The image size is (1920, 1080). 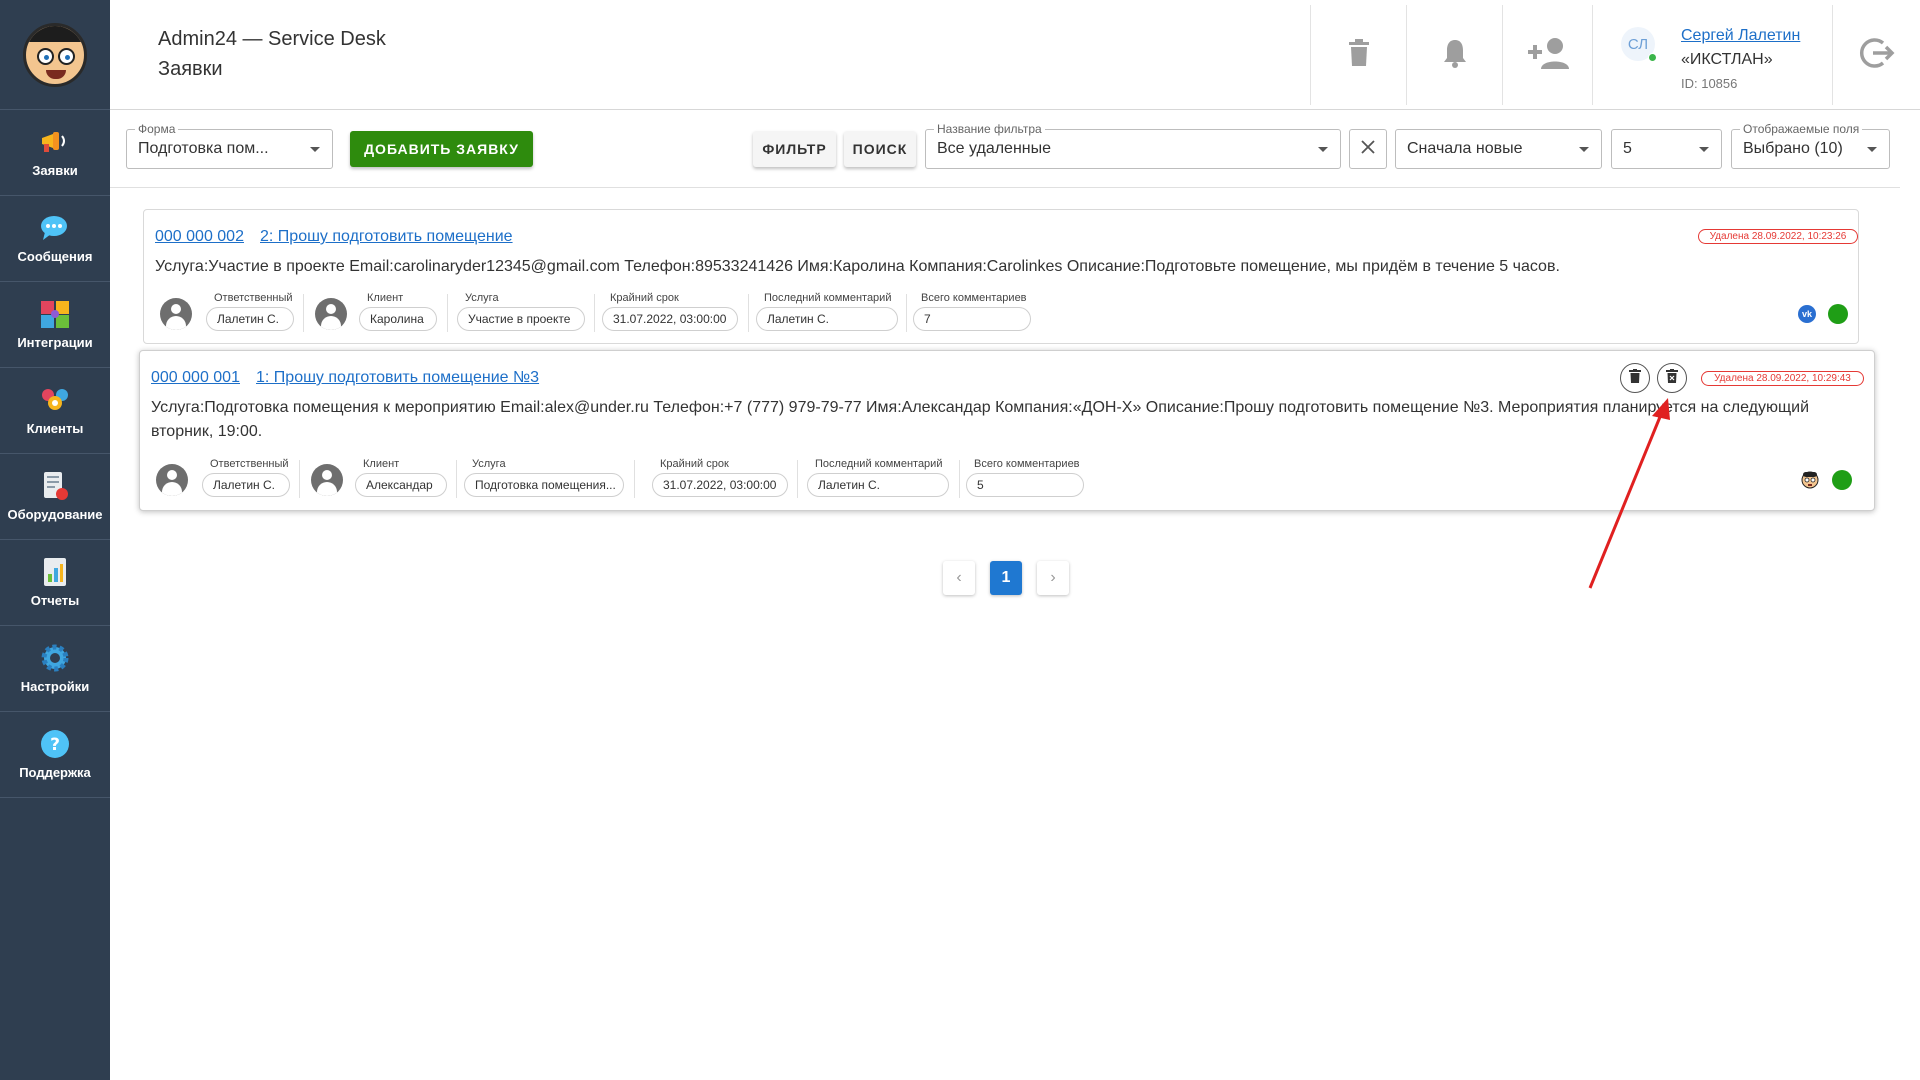 What do you see at coordinates (199, 237) in the screenshot?
I see `ticket-number-link: 000 000 002` at bounding box center [199, 237].